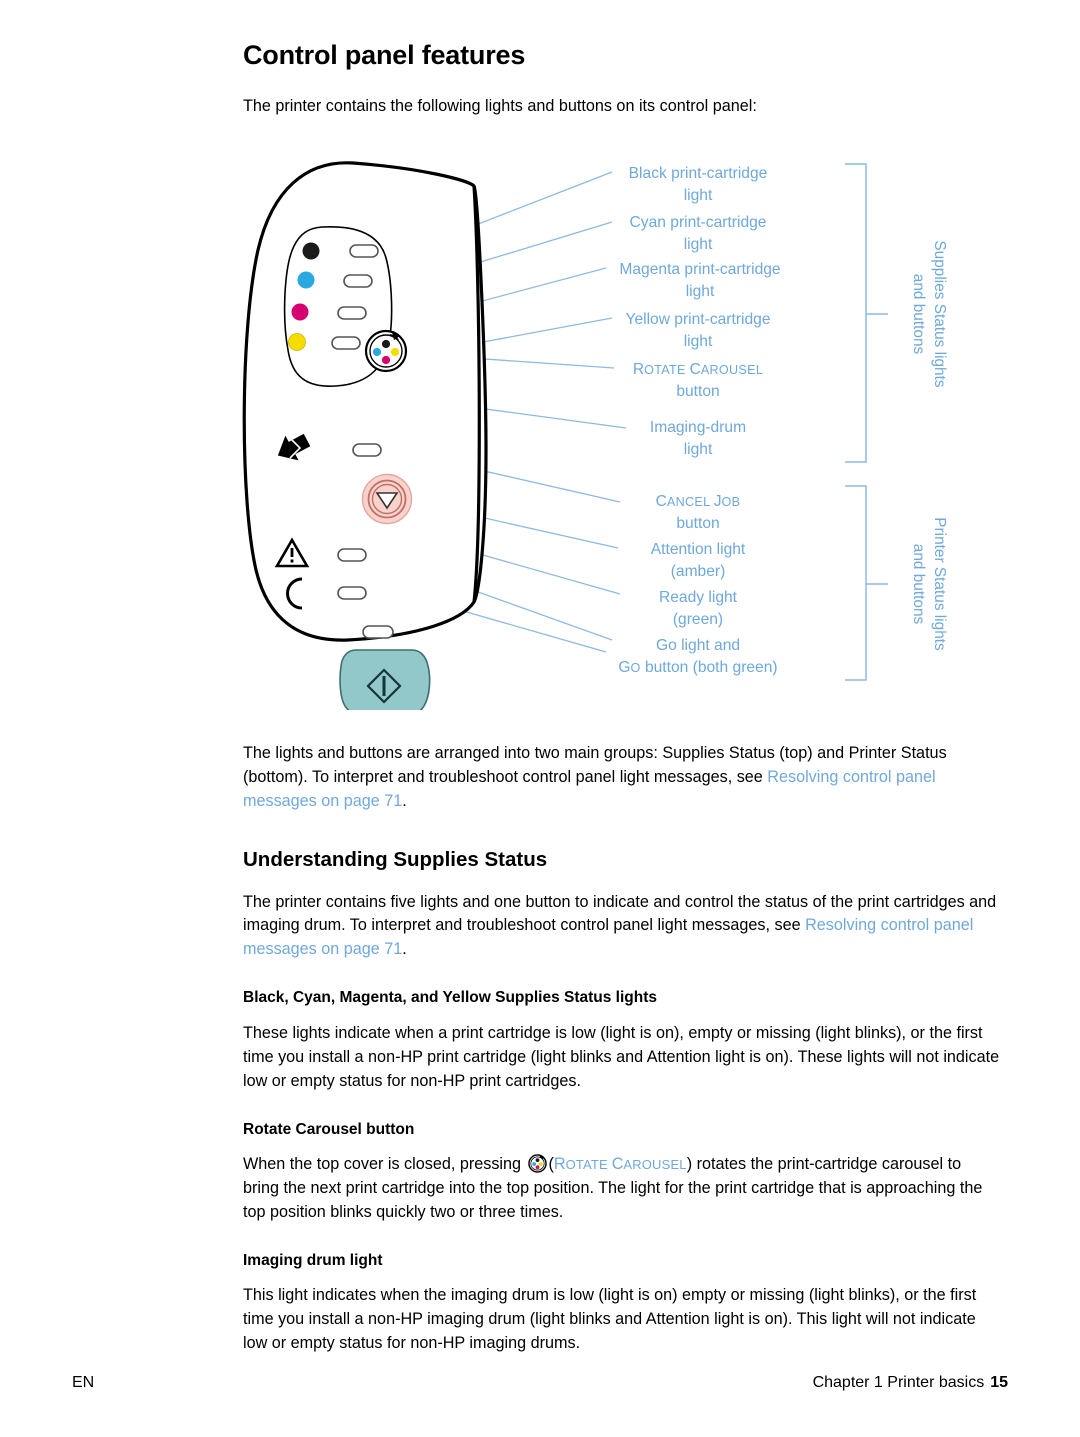 This screenshot has height=1437, width=1080. What do you see at coordinates (386, 360) in the screenshot?
I see `carousel-magenta-dot` at bounding box center [386, 360].